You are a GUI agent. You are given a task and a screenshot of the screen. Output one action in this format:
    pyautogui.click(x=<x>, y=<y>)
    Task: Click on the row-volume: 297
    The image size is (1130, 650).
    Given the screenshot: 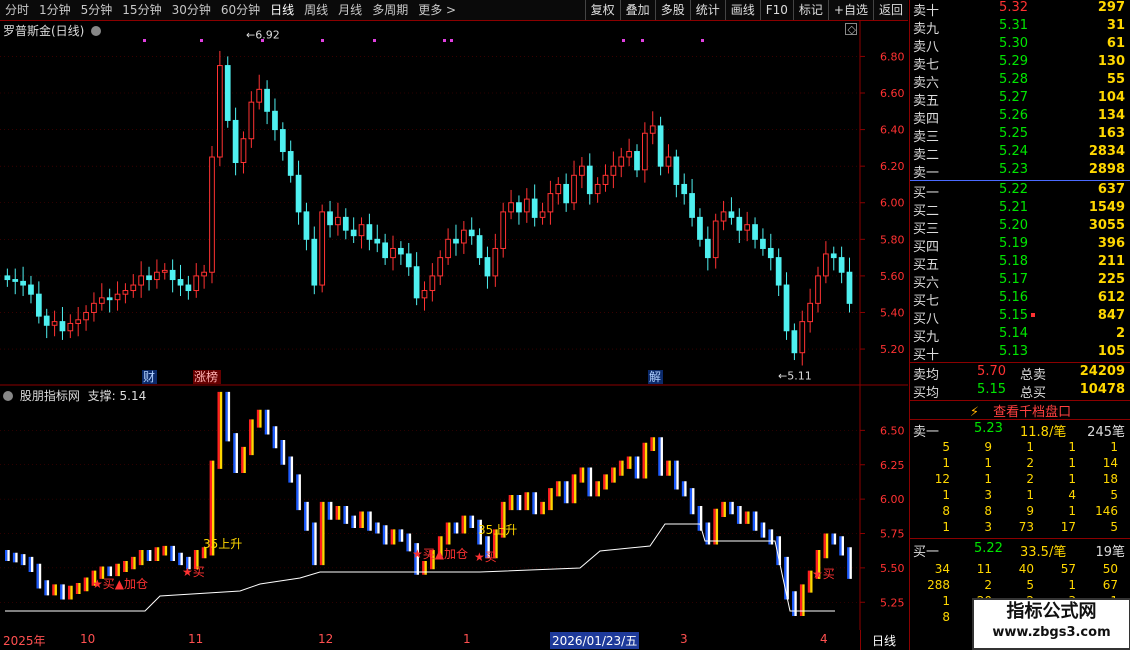 What is the action you would take?
    pyautogui.click(x=1111, y=7)
    